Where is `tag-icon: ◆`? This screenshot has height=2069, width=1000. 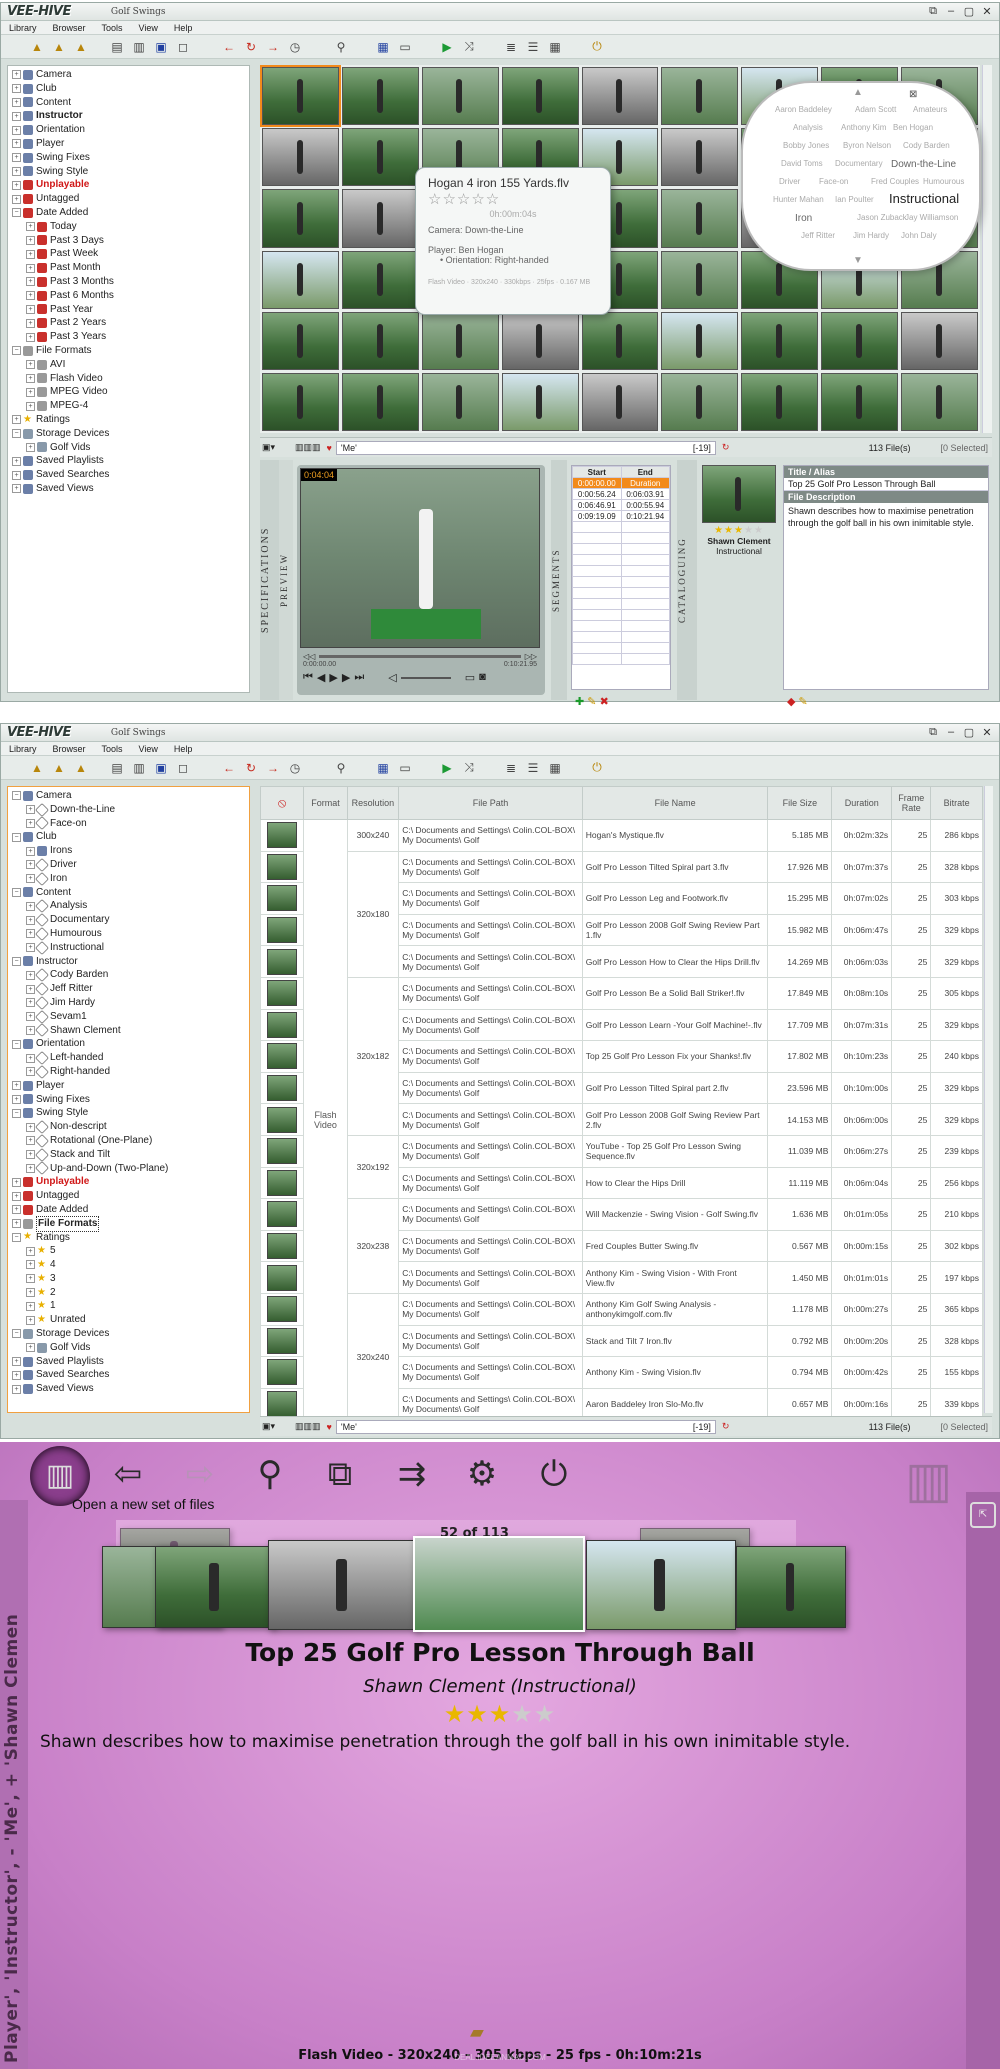
tag-icon: ◆ is located at coordinates (791, 702).